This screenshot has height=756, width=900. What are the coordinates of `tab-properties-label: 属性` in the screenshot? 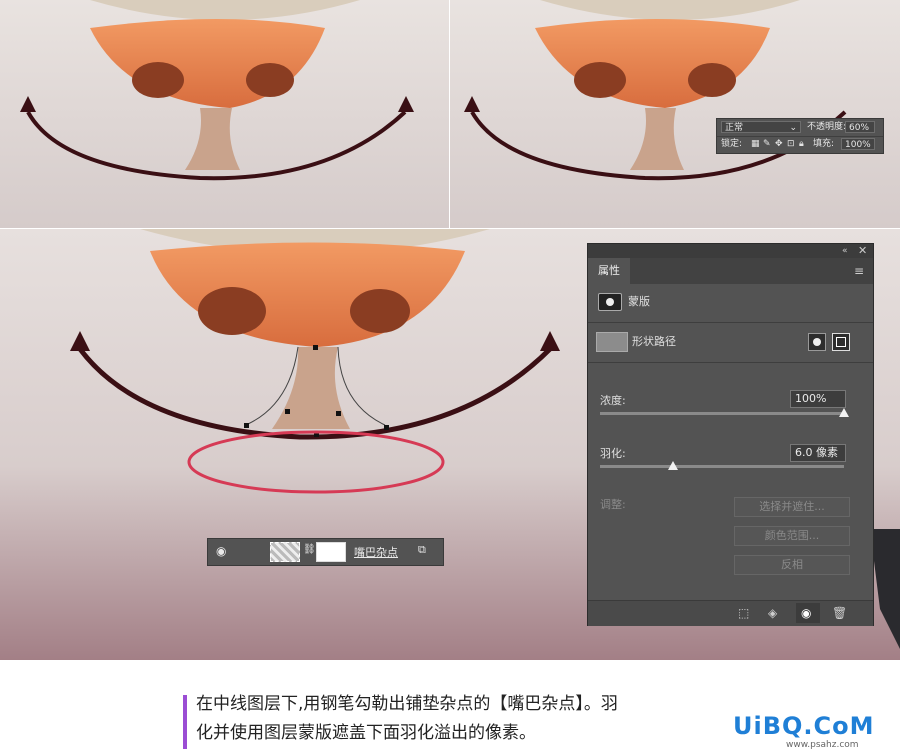 It's located at (609, 270).